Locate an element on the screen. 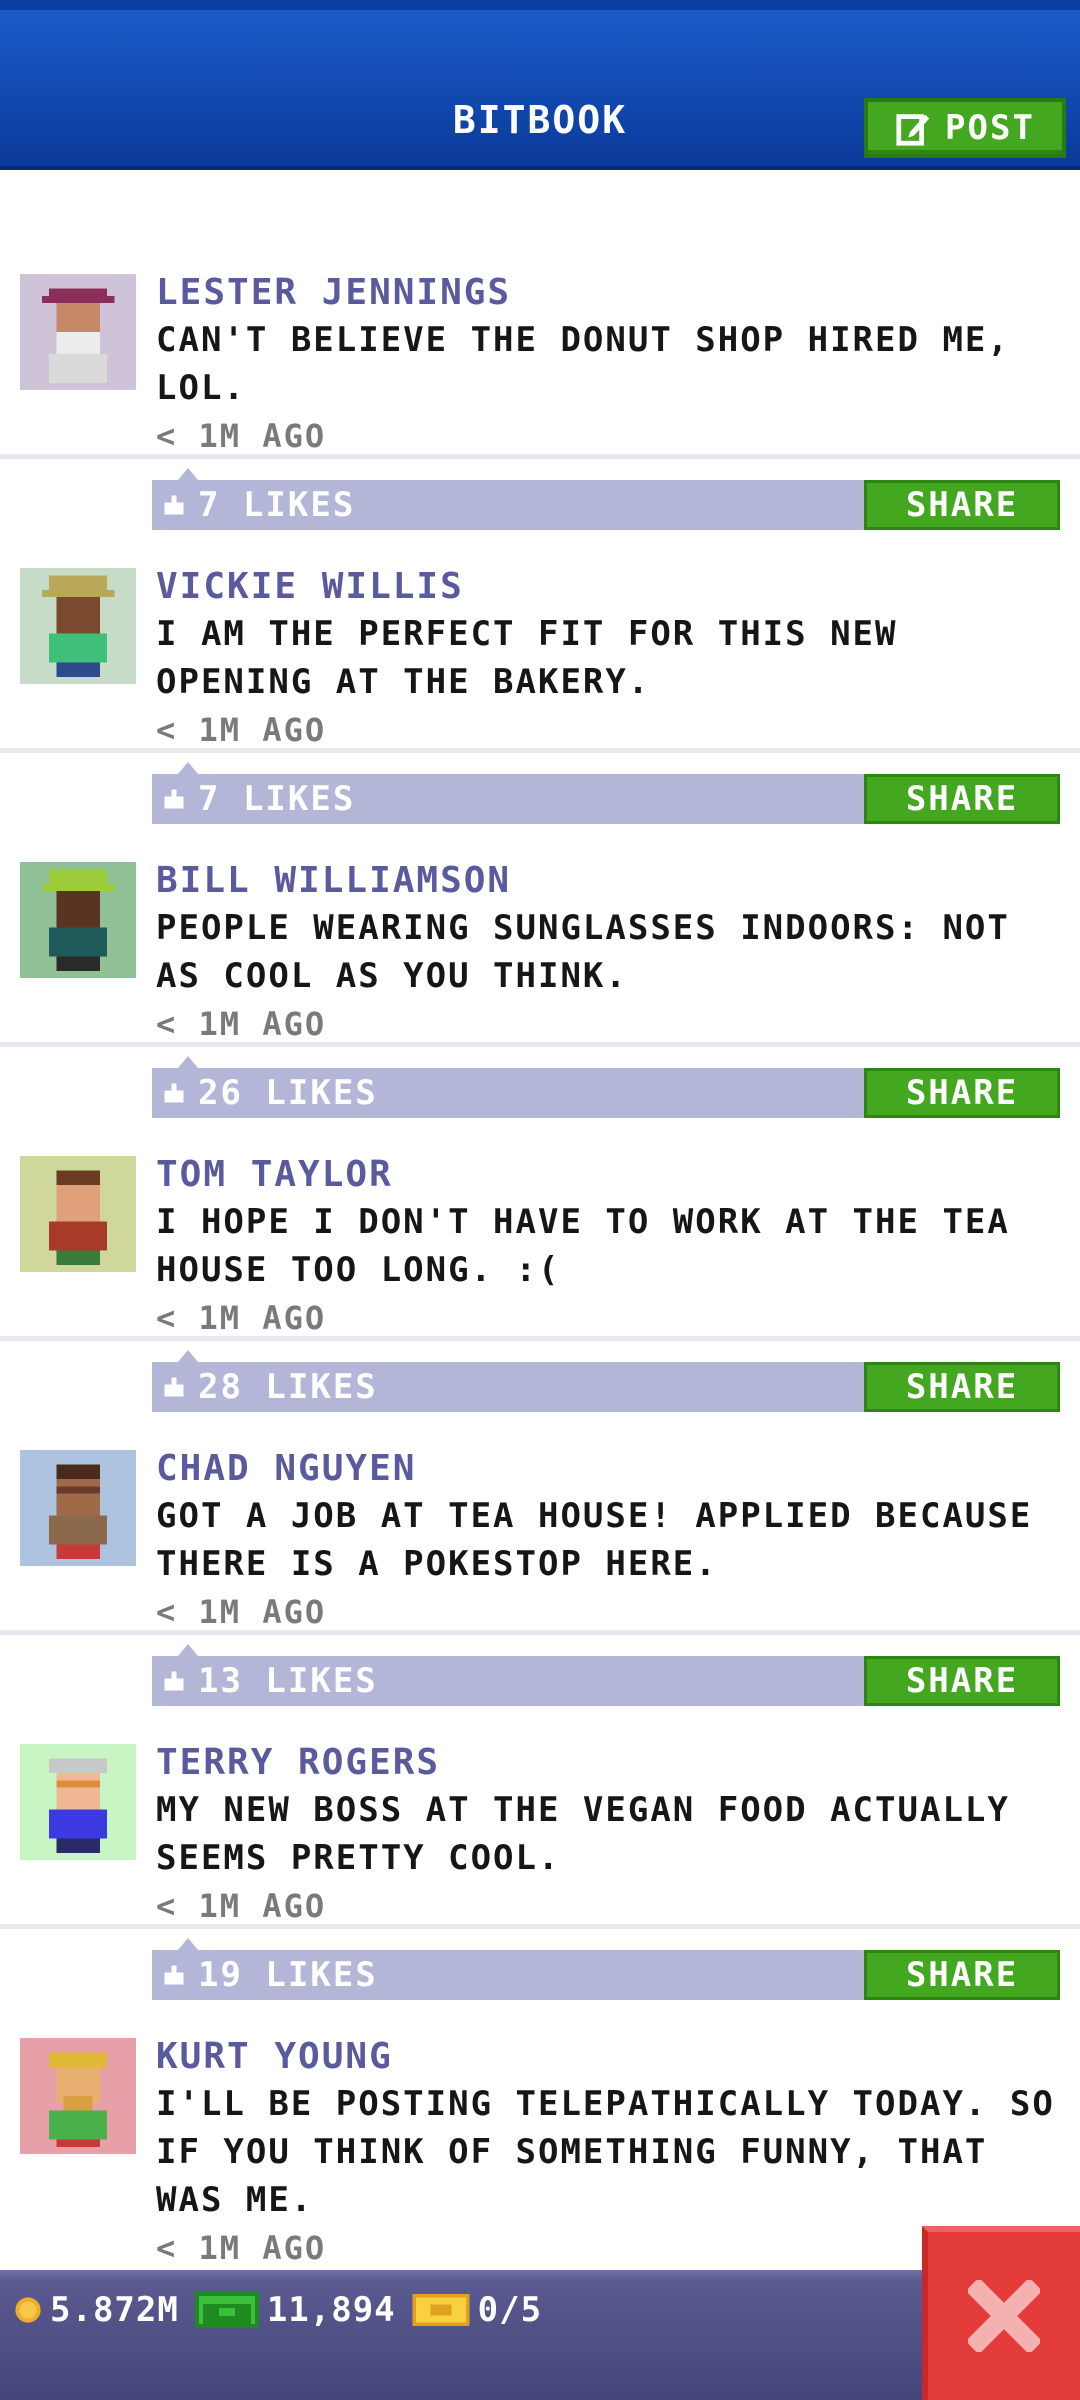 This screenshot has width=1080, height=2400. coin-icon is located at coordinates (28, 2310).